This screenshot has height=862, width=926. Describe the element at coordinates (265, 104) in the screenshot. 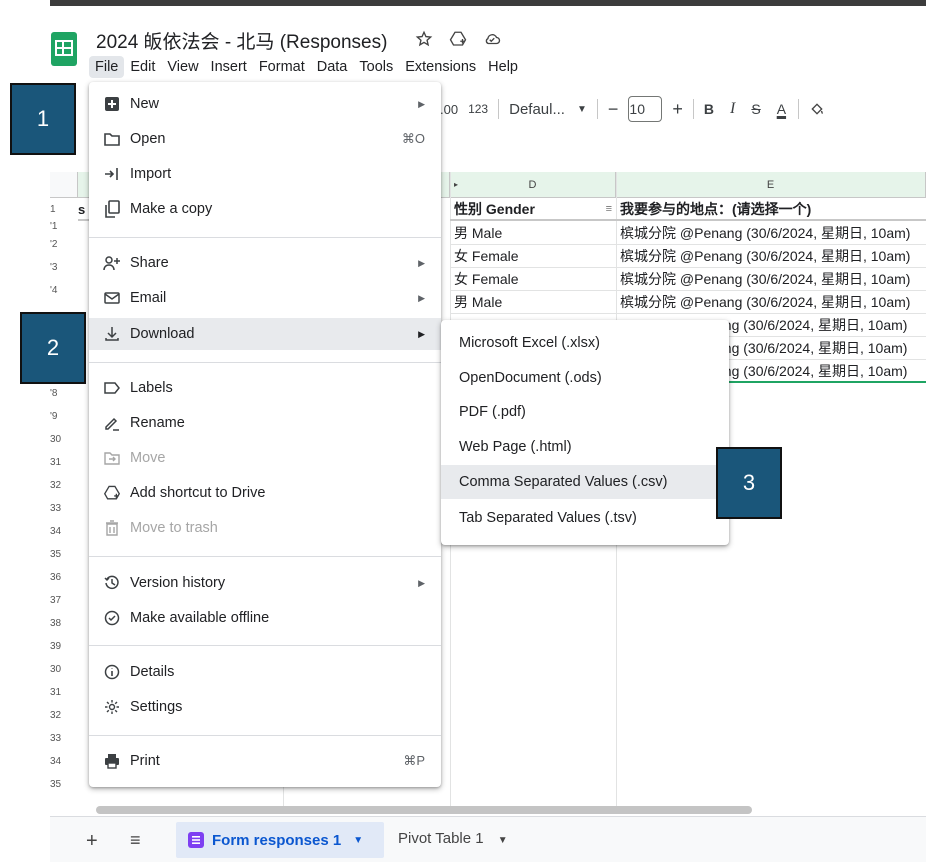

I see `menu-item-new: New ▶` at that location.